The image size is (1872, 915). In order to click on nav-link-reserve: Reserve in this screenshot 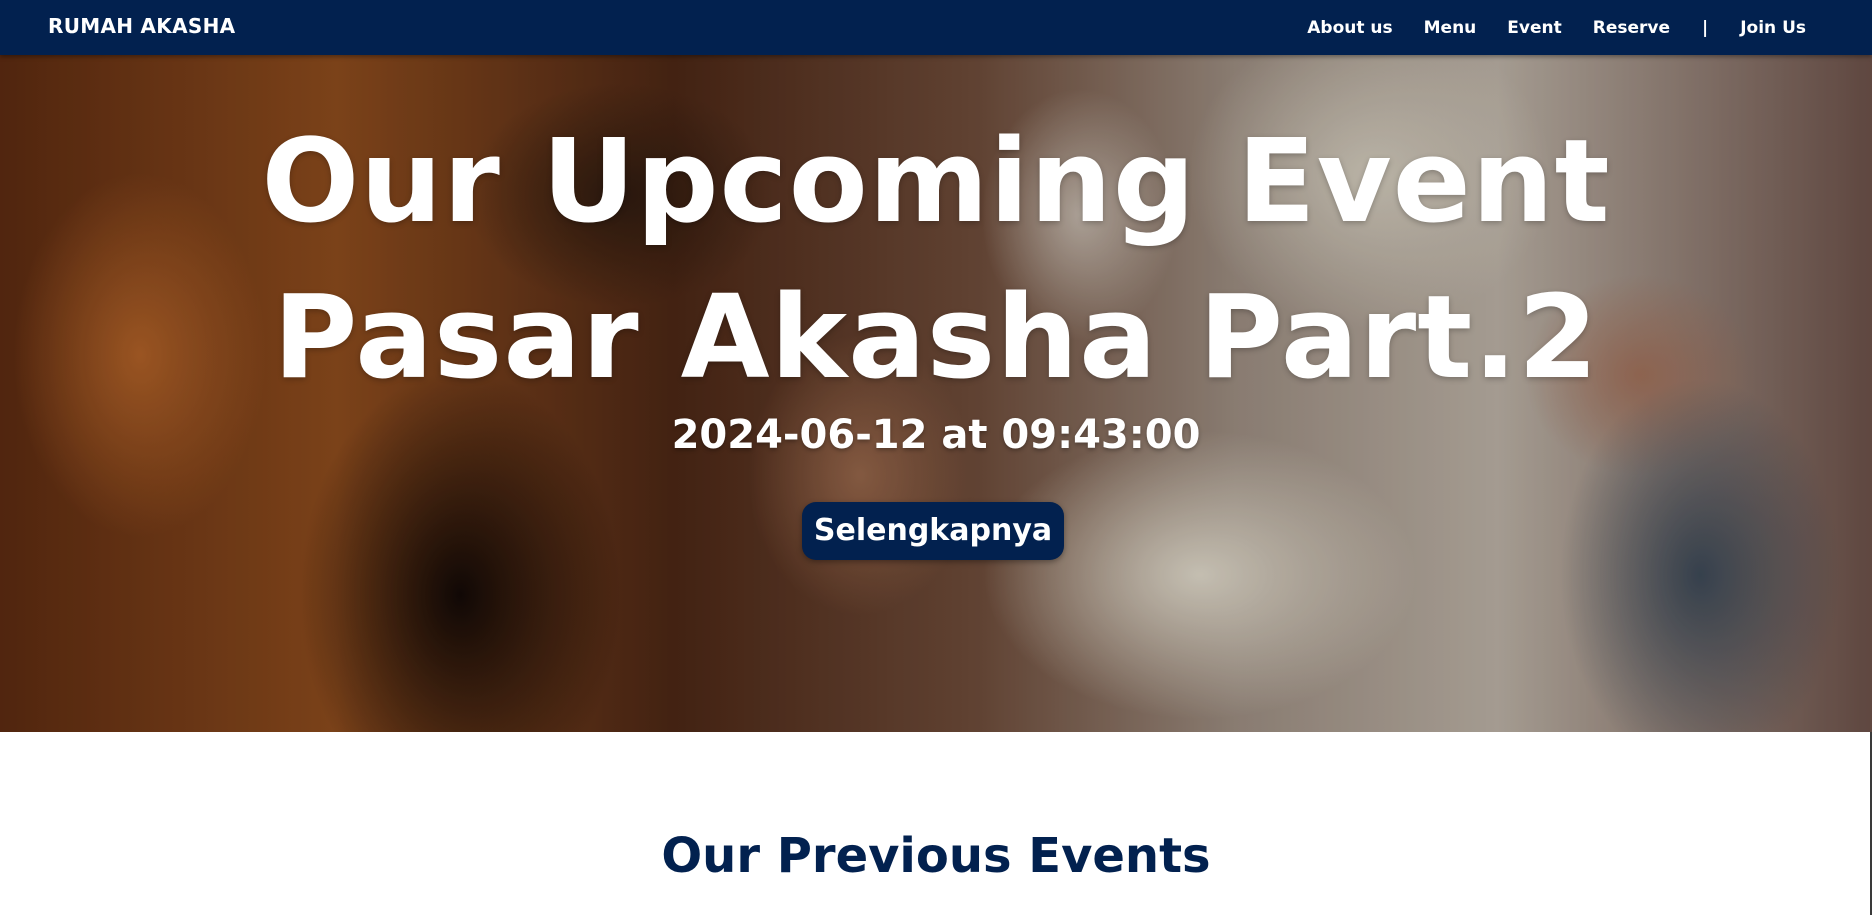, I will do `click(1631, 28)`.